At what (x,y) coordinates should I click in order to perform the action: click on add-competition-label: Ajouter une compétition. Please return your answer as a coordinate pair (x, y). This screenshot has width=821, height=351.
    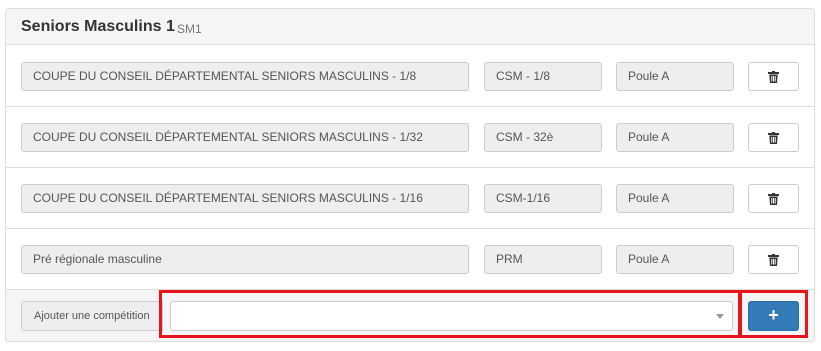
    Looking at the image, I should click on (92, 316).